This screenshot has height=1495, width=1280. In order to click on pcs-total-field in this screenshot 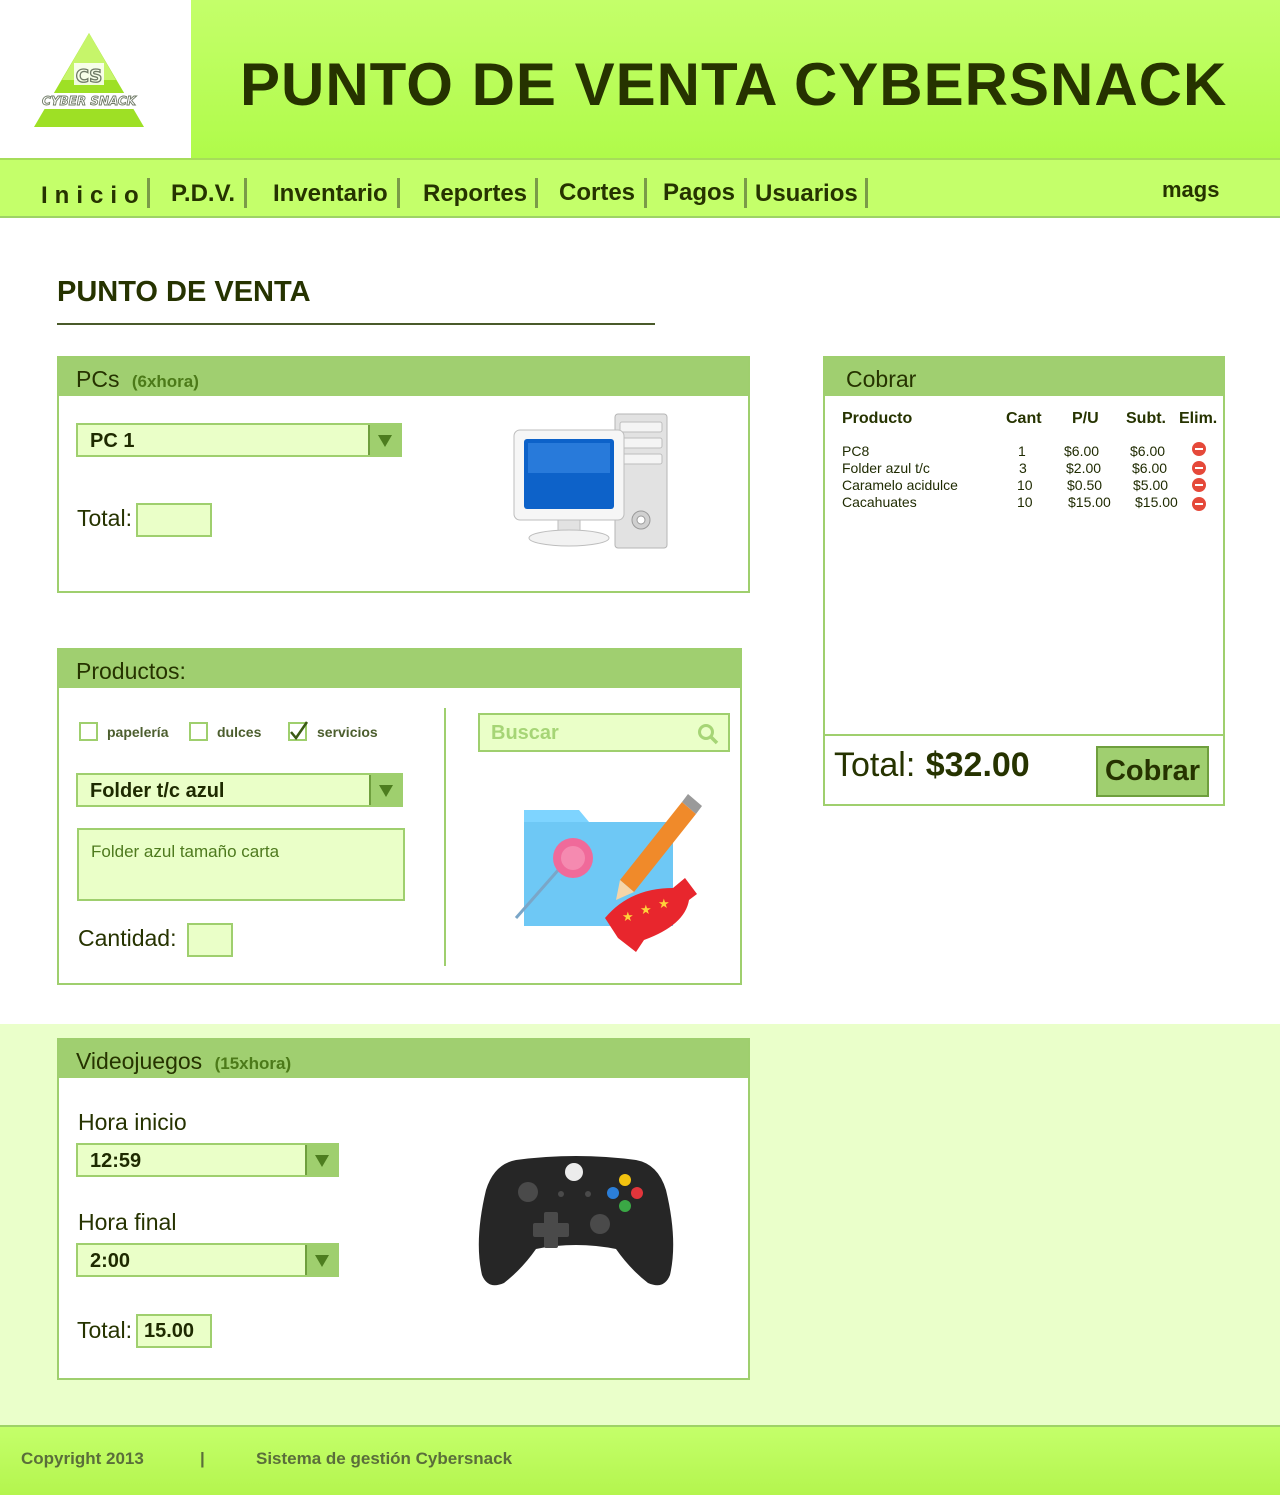, I will do `click(174, 520)`.